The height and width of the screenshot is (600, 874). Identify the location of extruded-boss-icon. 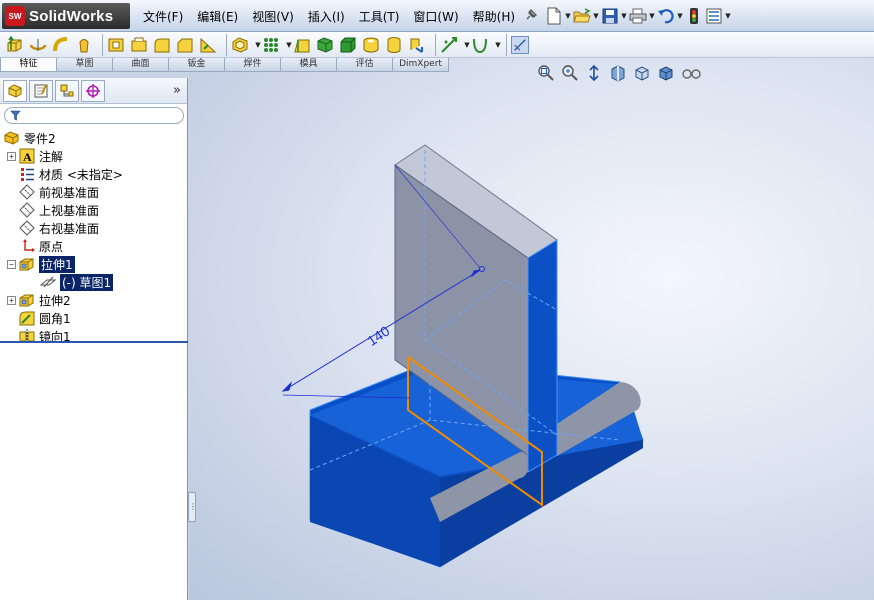
(15, 44).